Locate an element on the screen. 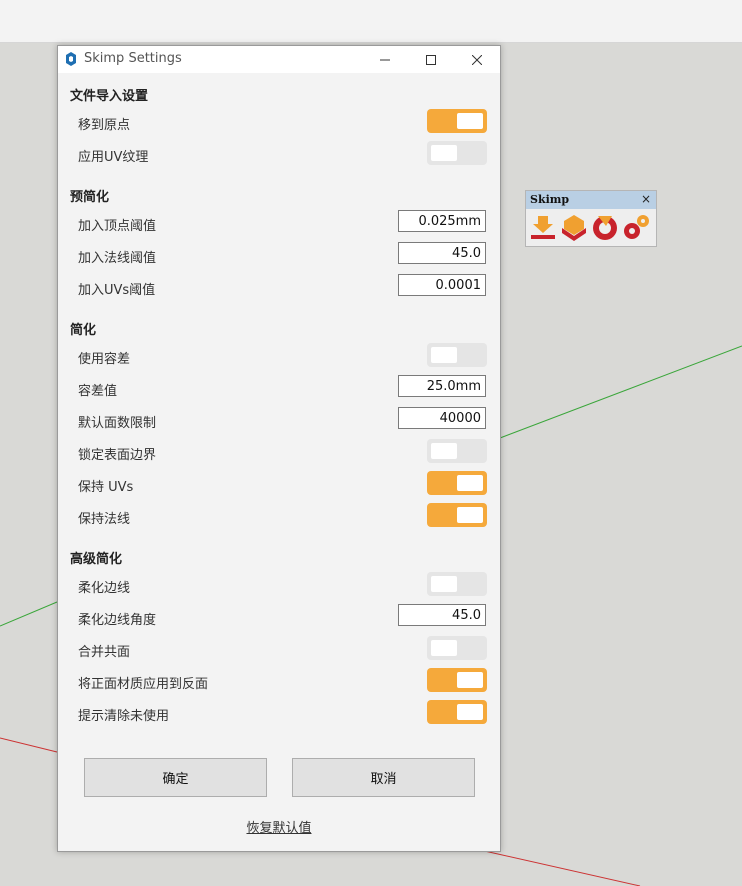  lock-border-toggle is located at coordinates (457, 451).